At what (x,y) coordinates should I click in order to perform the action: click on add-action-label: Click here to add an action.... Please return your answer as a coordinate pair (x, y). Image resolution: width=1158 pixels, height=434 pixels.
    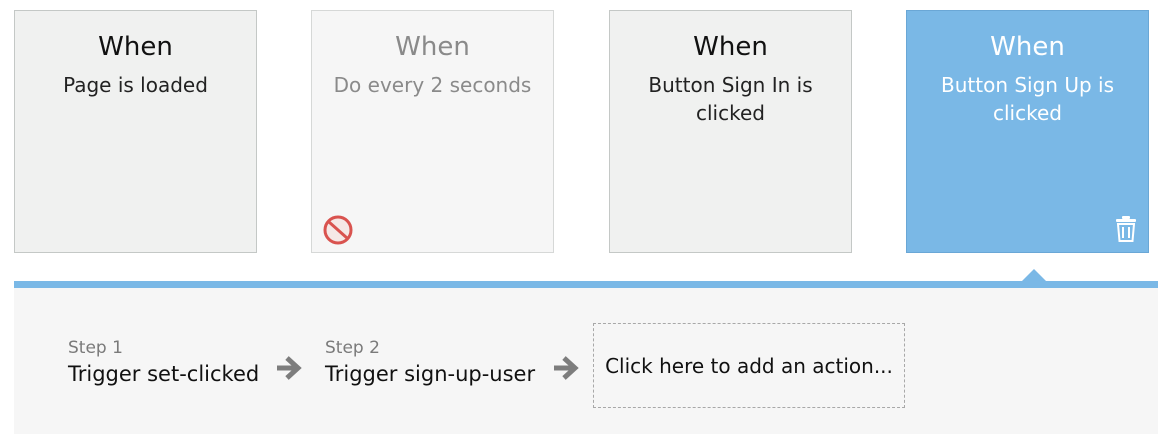
    Looking at the image, I should click on (749, 365).